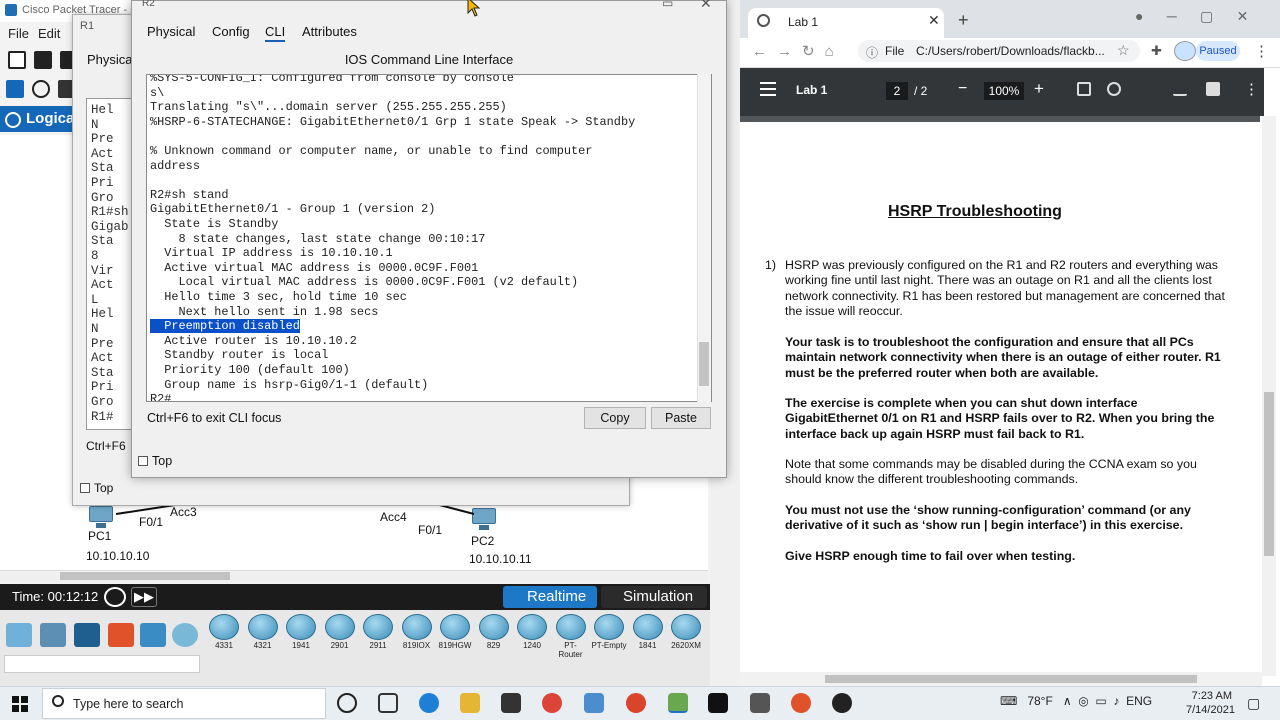  What do you see at coordinates (153, 635) in the screenshot?
I see `misc-category-icon` at bounding box center [153, 635].